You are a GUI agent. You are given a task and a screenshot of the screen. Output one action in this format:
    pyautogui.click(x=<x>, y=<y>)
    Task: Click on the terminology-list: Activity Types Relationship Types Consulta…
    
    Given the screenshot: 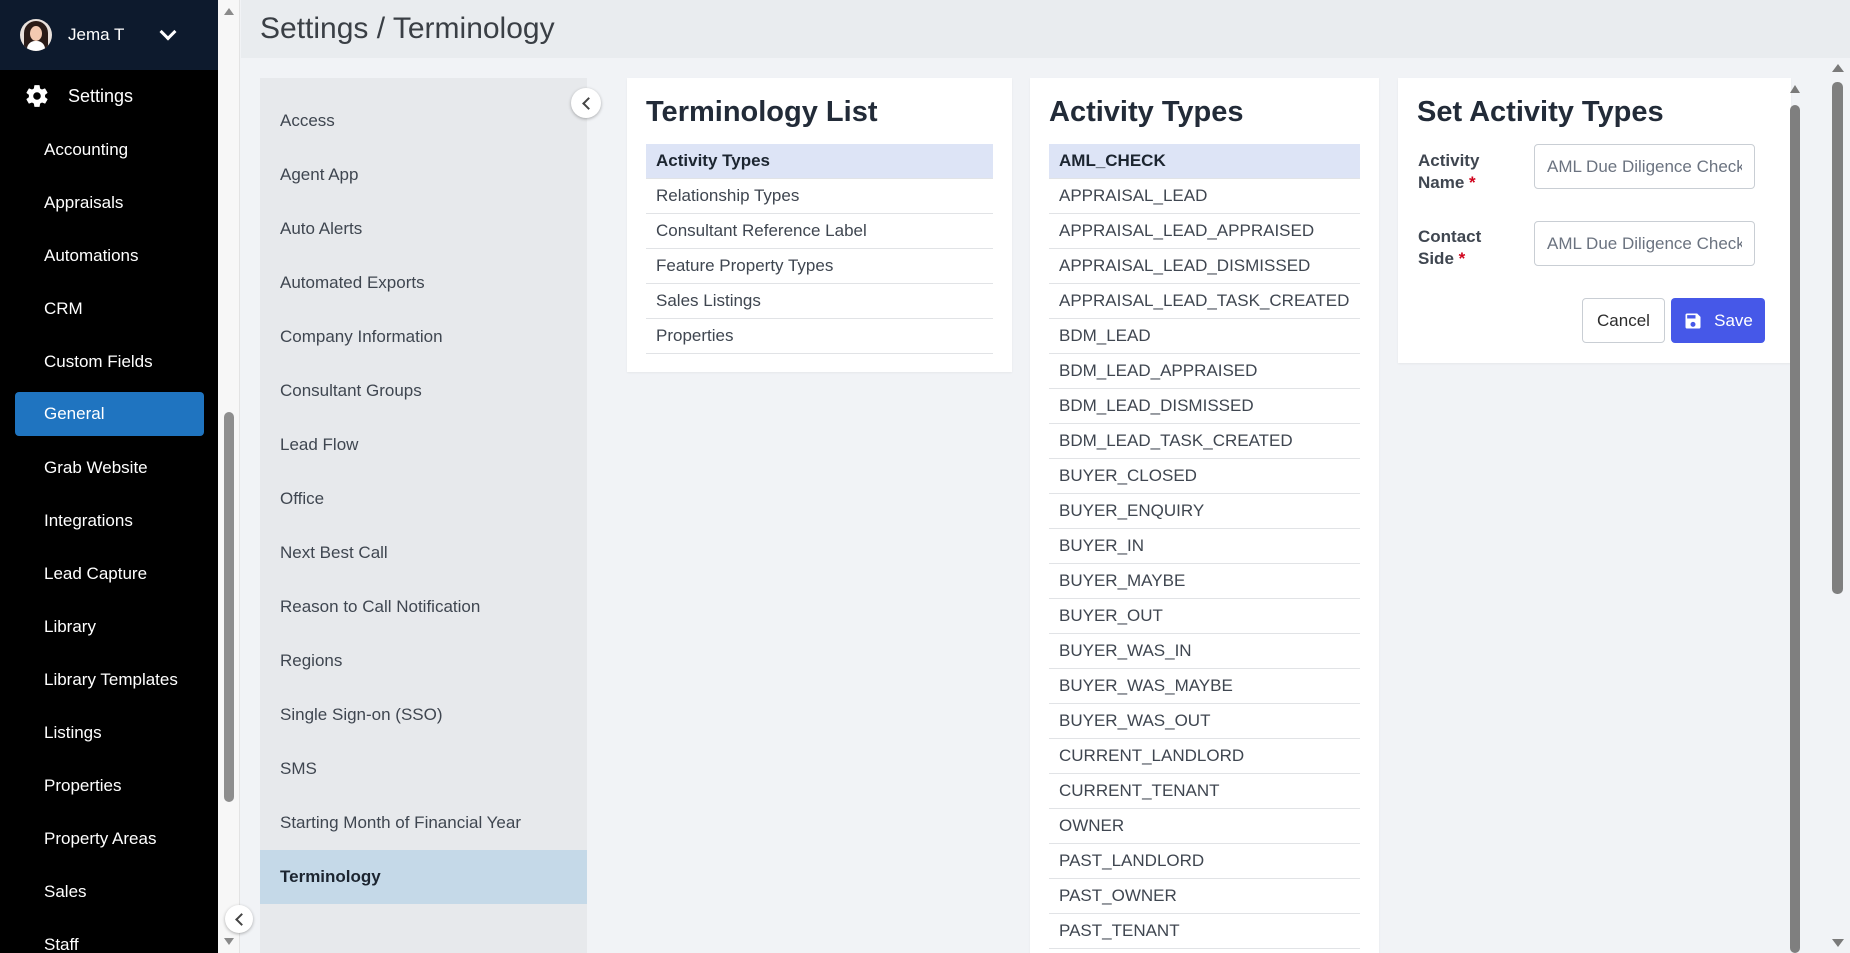 What is the action you would take?
    pyautogui.click(x=819, y=249)
    